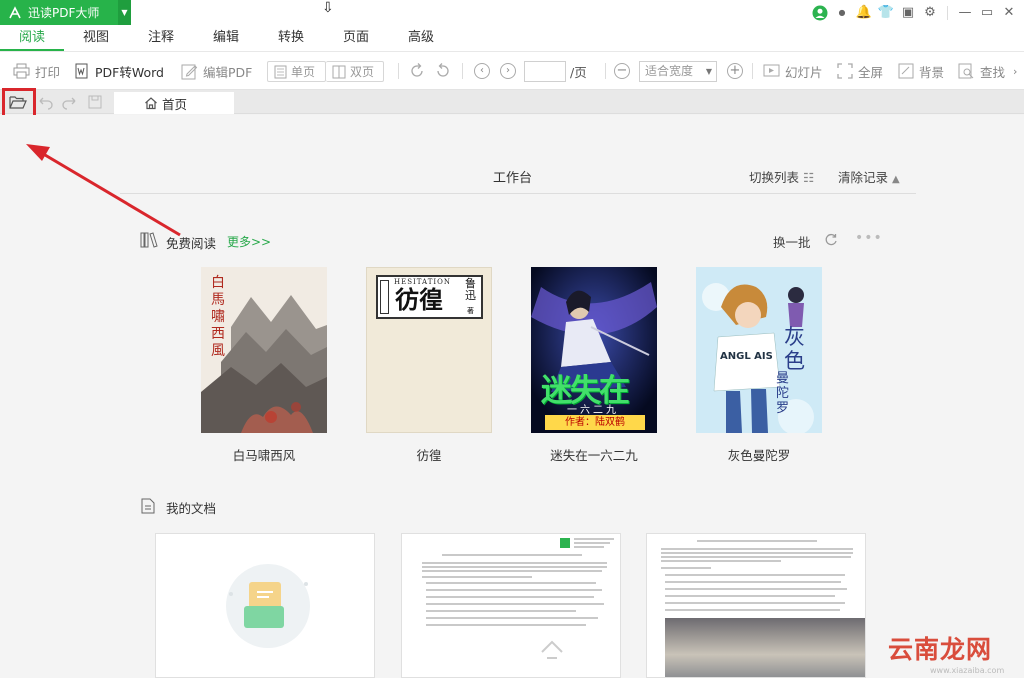 Image resolution: width=1024 pixels, height=678 pixels. I want to click on clear-records-button: 清除记录 ▲, so click(869, 176).